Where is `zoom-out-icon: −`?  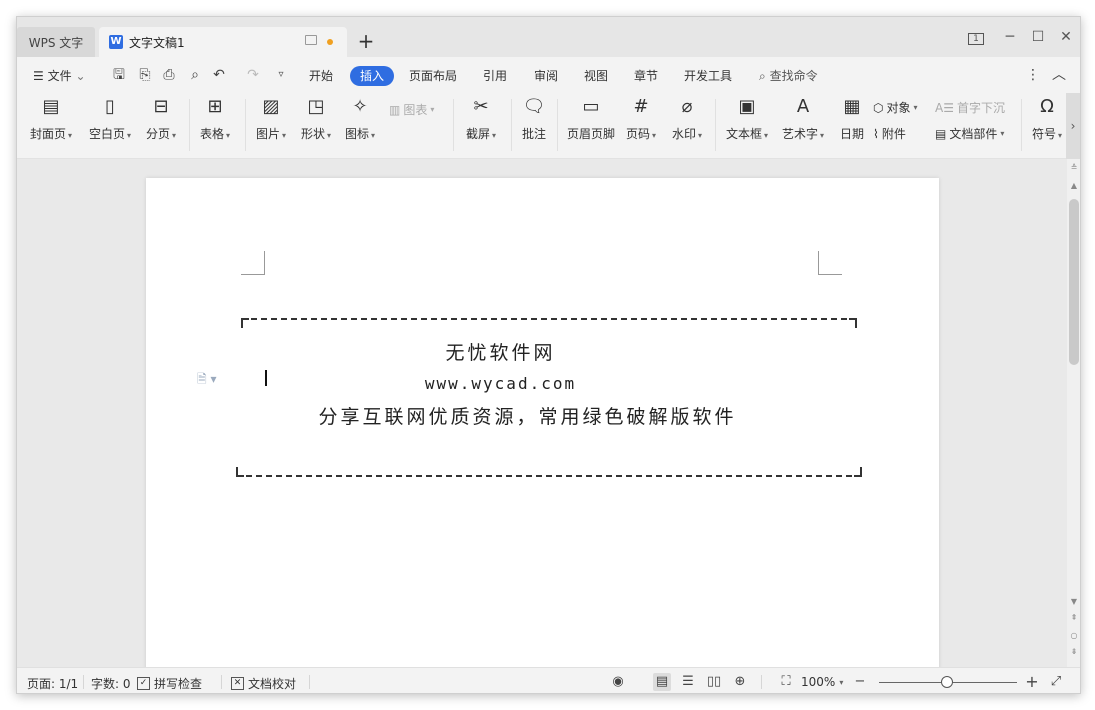
zoom-out-icon: − is located at coordinates (860, 682).